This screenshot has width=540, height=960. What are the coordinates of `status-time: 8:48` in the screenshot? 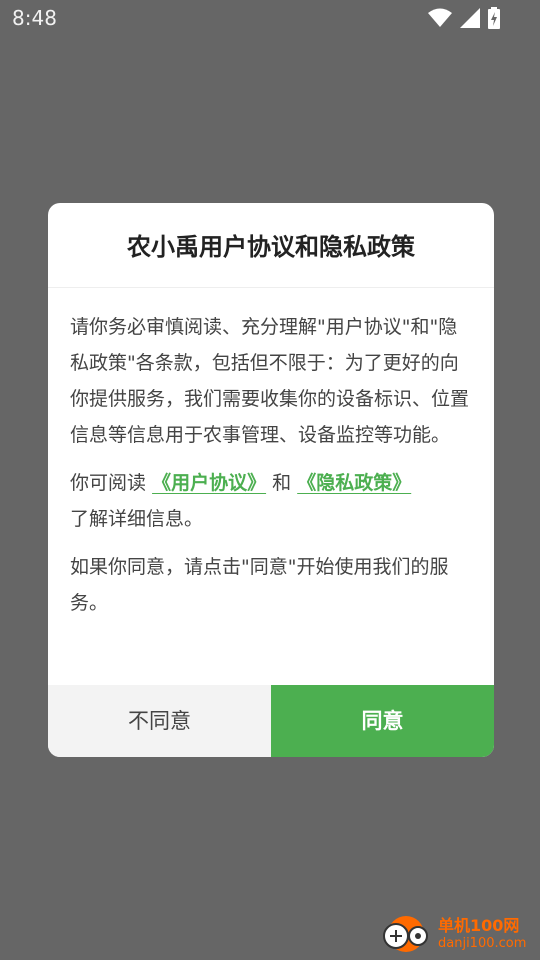 It's located at (34, 18).